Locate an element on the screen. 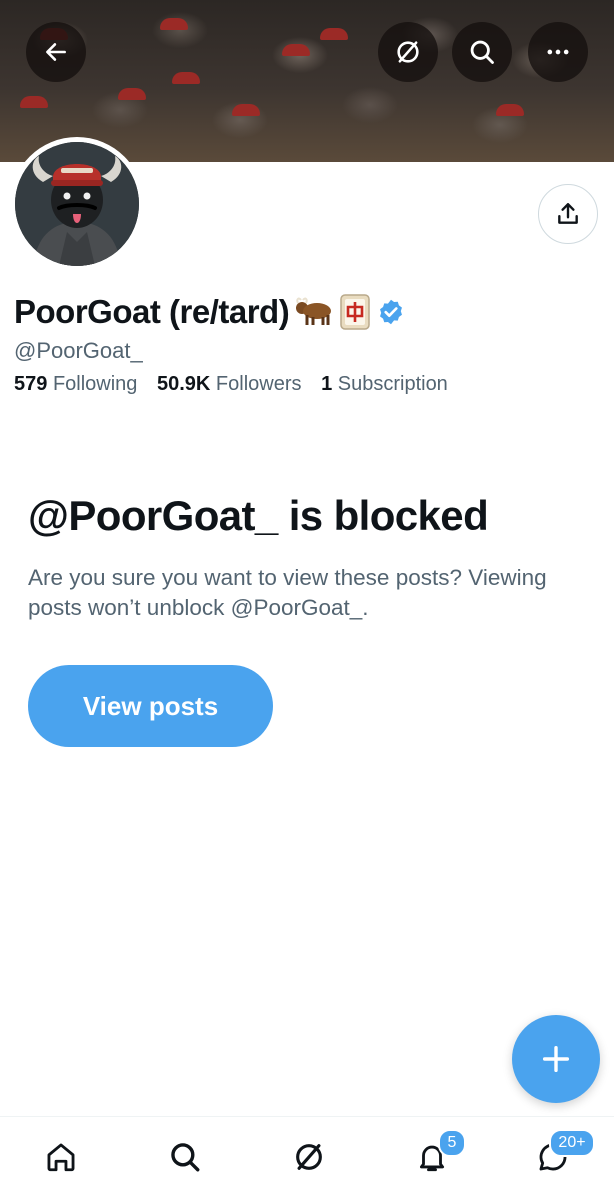  search-button is located at coordinates (482, 52).